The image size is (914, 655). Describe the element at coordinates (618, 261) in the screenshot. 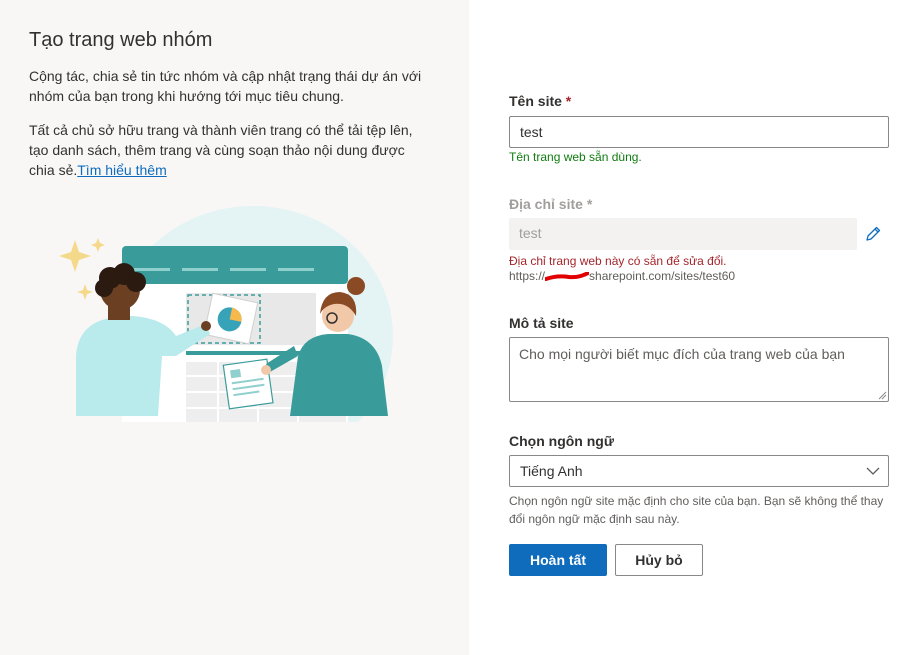

I see `site-address-error-message: Địa chỉ trang web này có sẵn để sửa đổi.` at that location.